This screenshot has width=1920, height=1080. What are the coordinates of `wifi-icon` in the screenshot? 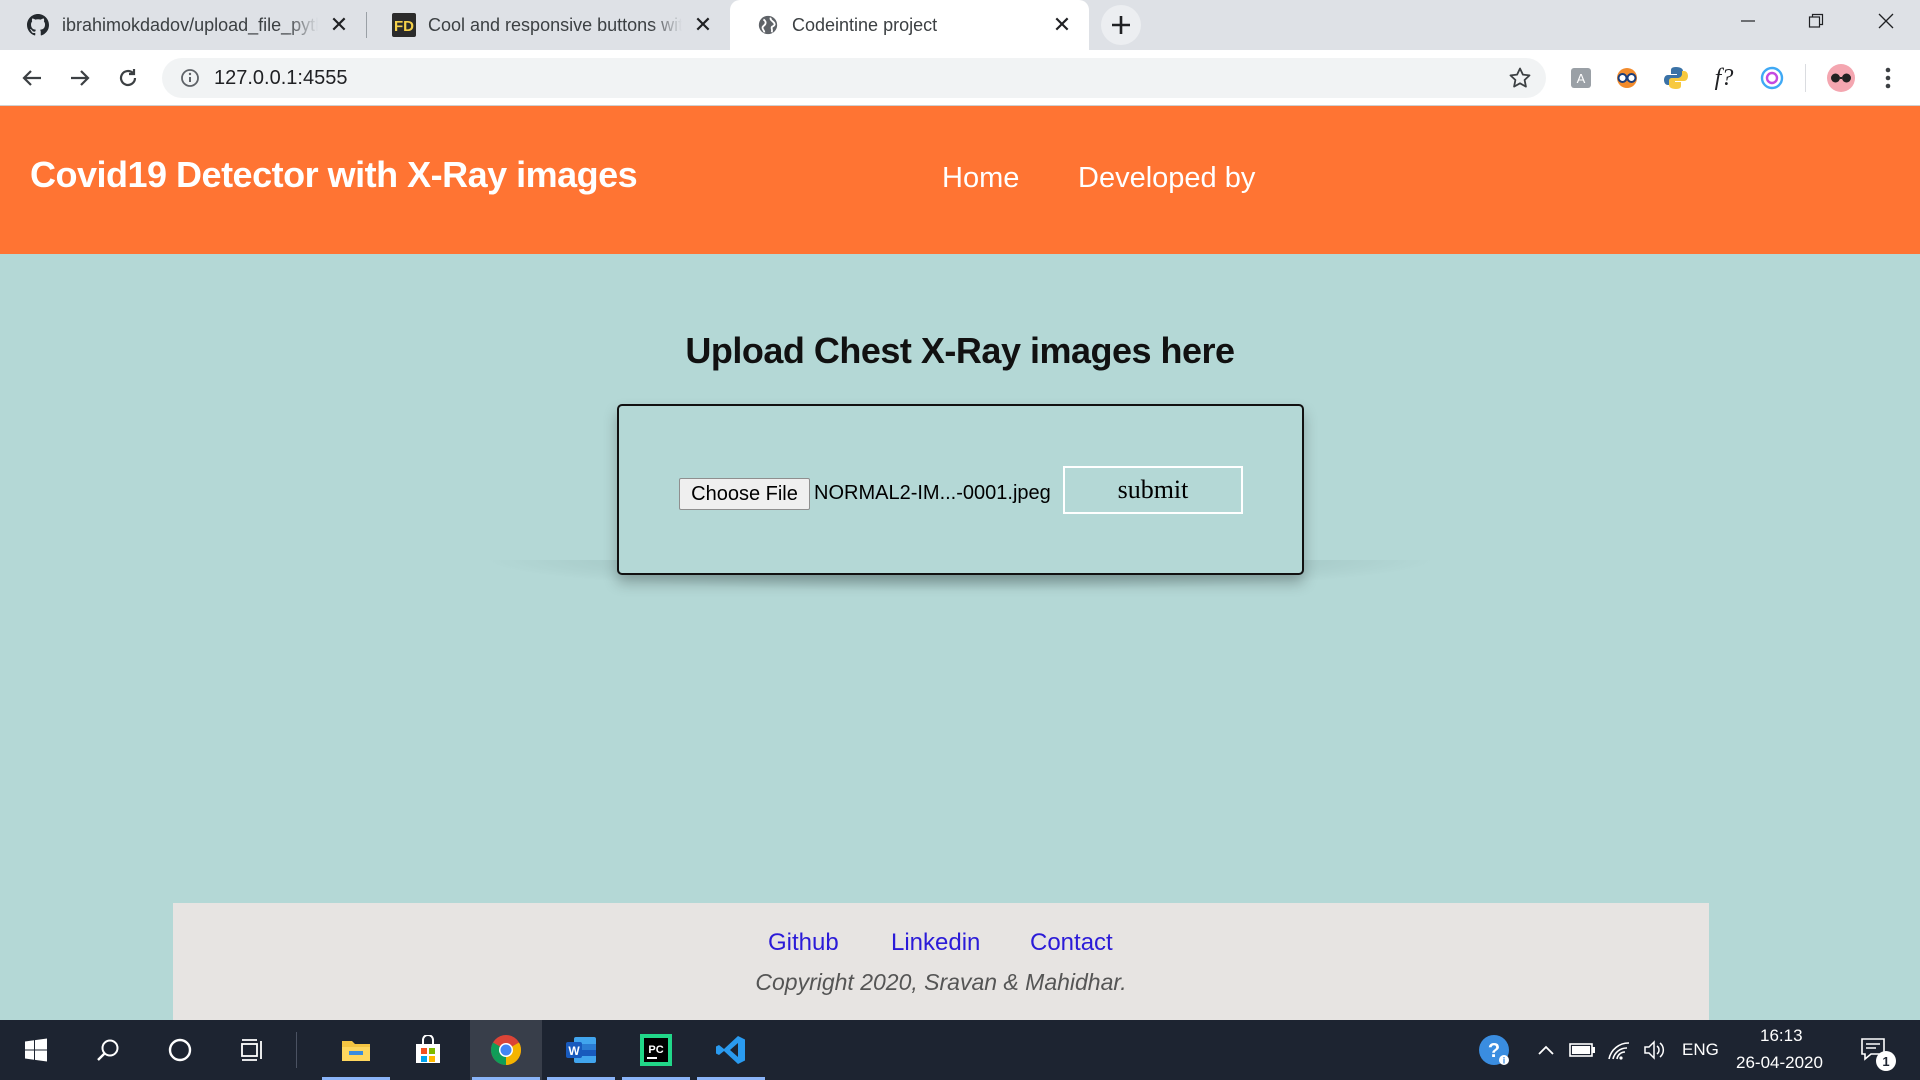 It's located at (1619, 1050).